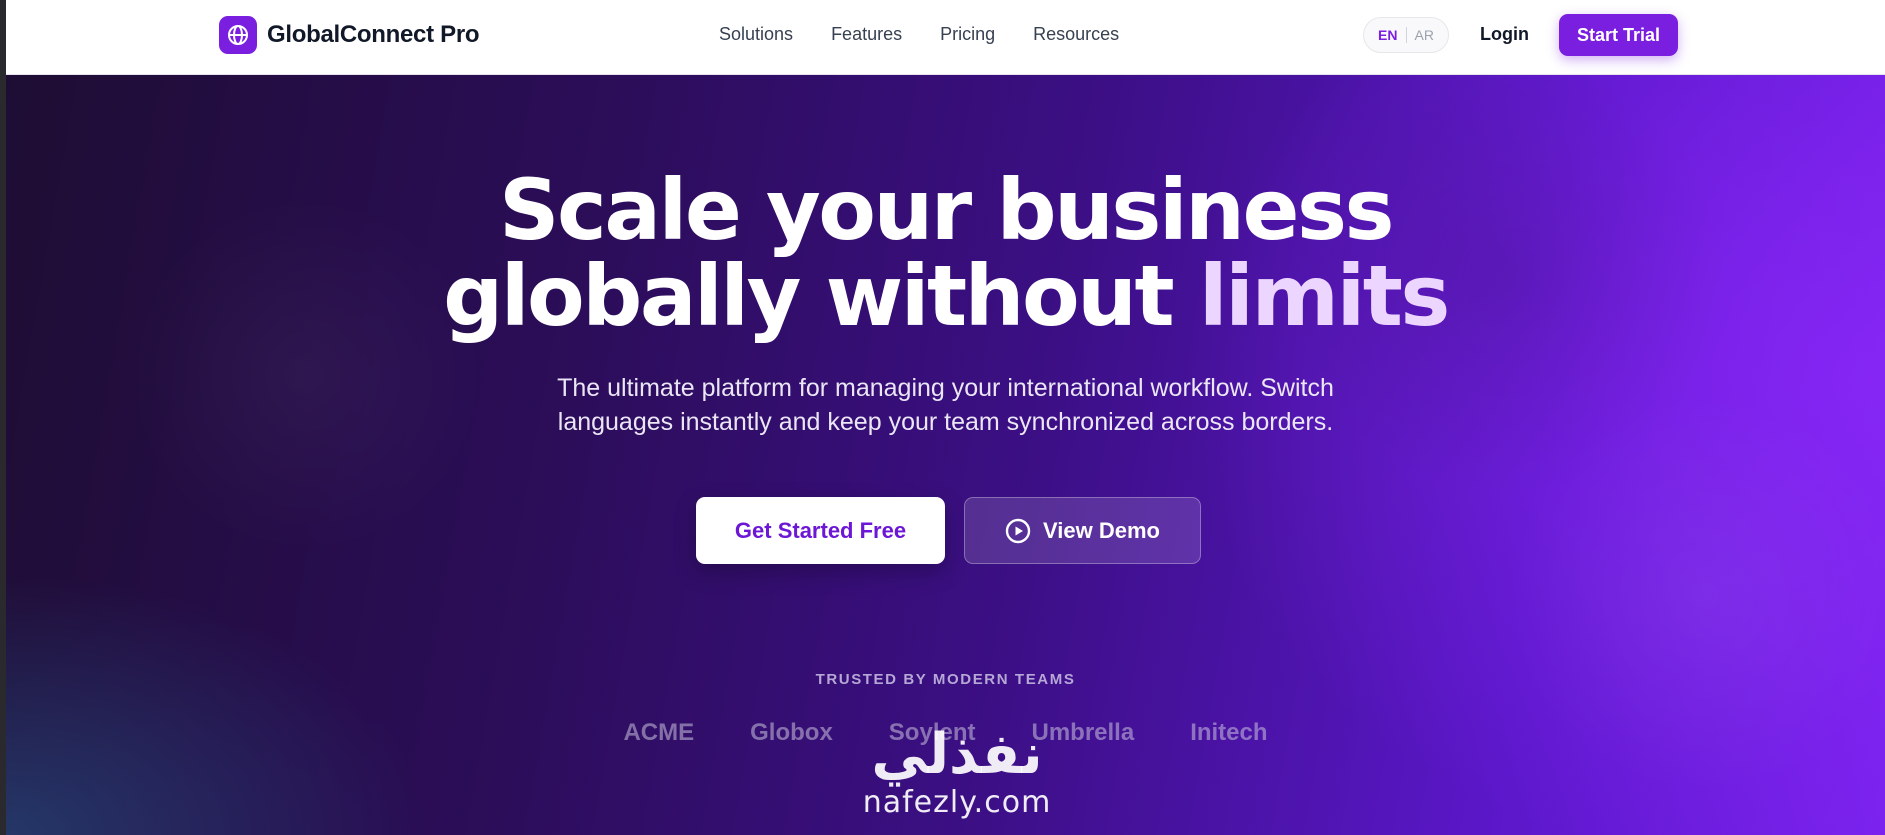  Describe the element at coordinates (659, 732) in the screenshot. I see `partner-logo-acme: ACME` at that location.